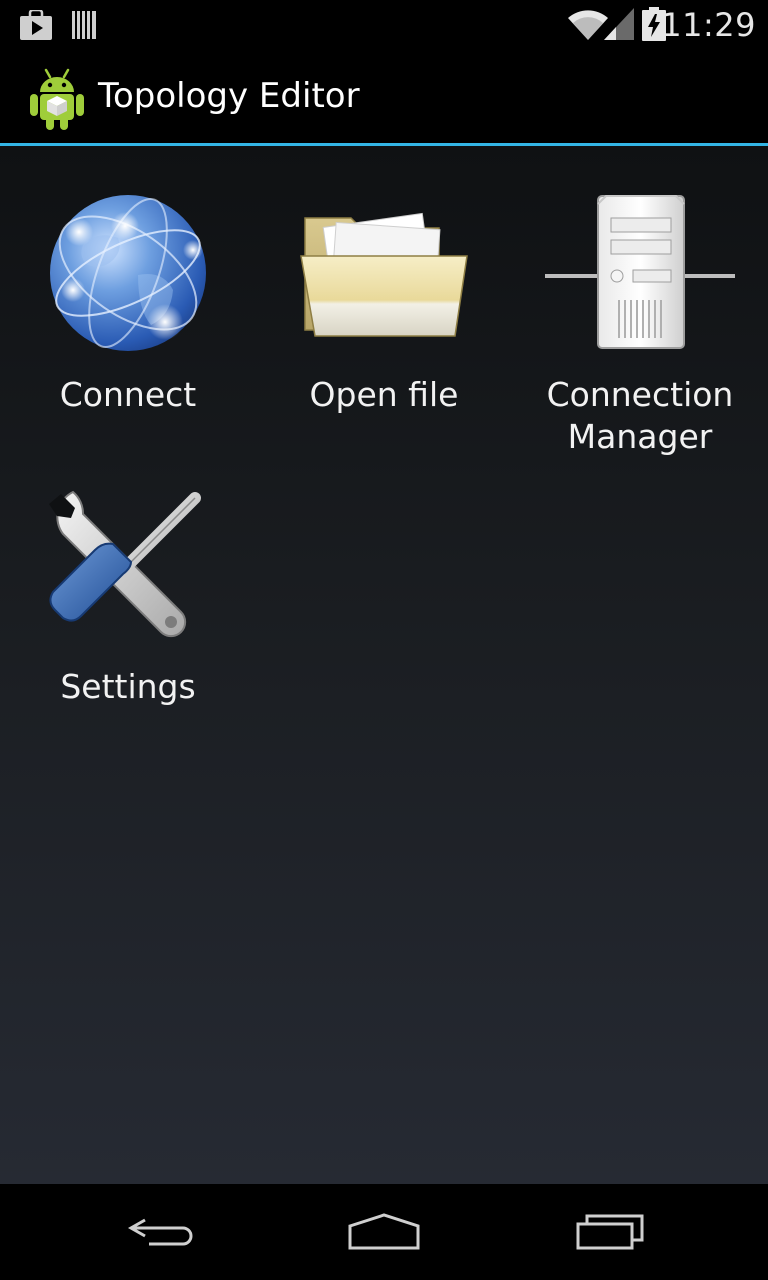 This screenshot has width=768, height=1280. I want to click on cell-signal-icon, so click(619, 26).